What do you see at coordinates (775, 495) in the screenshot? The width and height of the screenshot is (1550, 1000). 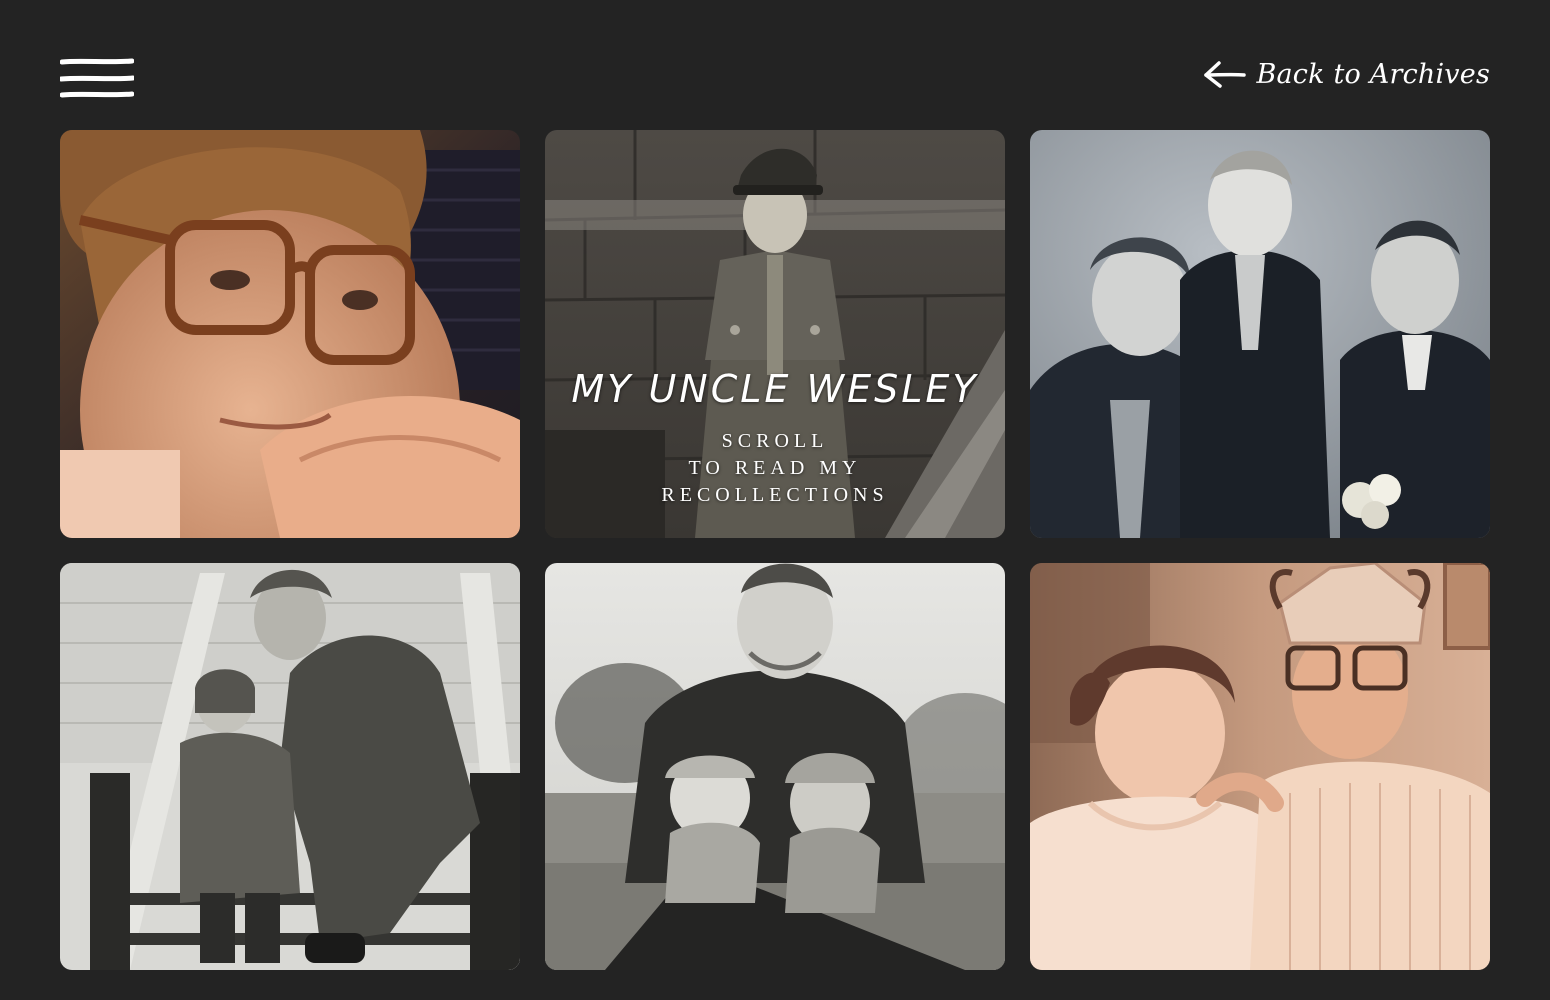 I see `scroll-hint-line: RECOLLECTIONS` at bounding box center [775, 495].